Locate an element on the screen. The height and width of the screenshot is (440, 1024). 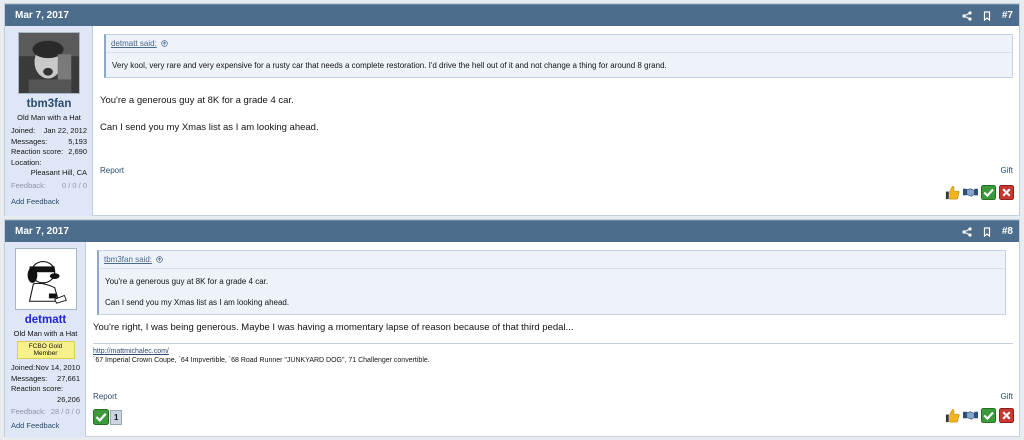
username: detmatt is located at coordinates (45, 320).